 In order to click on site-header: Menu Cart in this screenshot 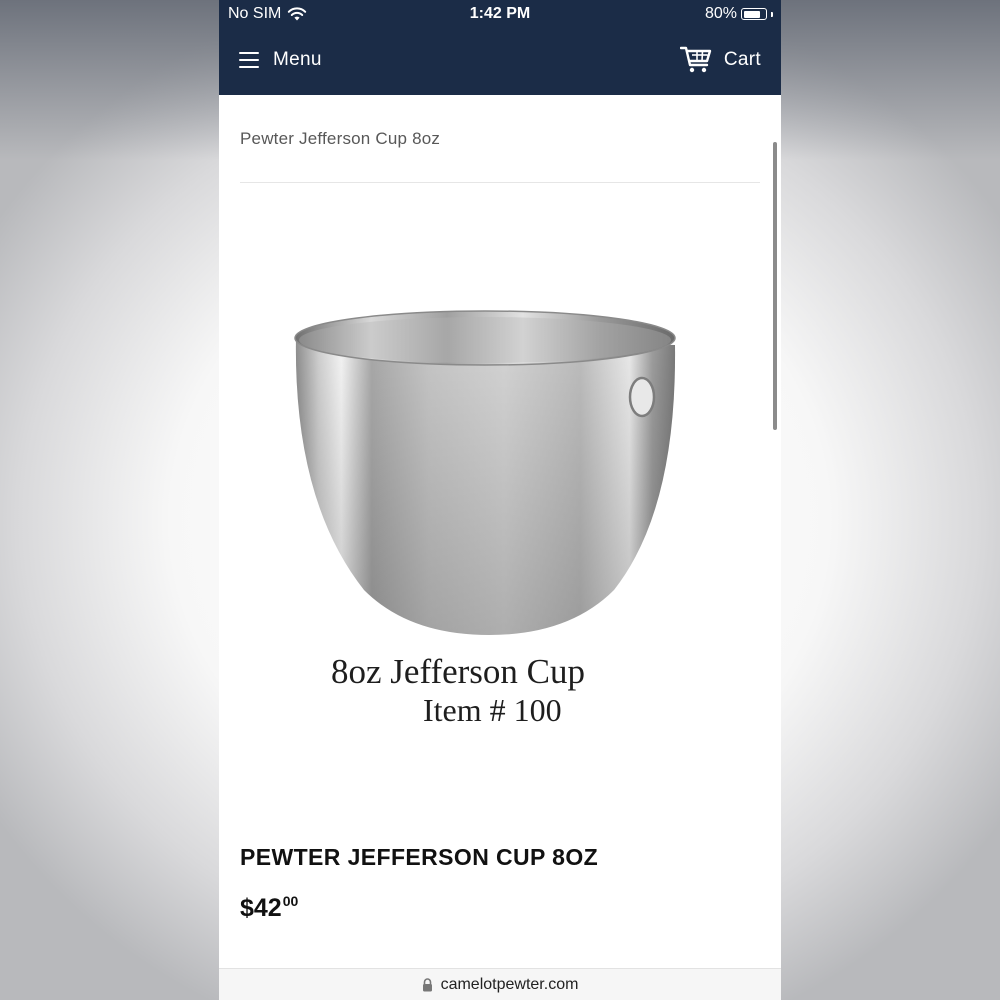, I will do `click(500, 62)`.